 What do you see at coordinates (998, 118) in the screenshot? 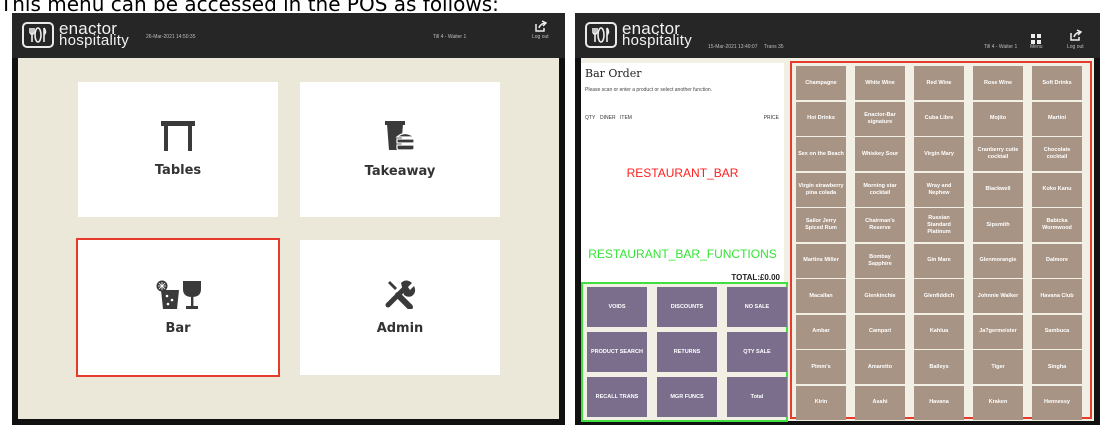
I see `product-button-mojito: Mojito` at bounding box center [998, 118].